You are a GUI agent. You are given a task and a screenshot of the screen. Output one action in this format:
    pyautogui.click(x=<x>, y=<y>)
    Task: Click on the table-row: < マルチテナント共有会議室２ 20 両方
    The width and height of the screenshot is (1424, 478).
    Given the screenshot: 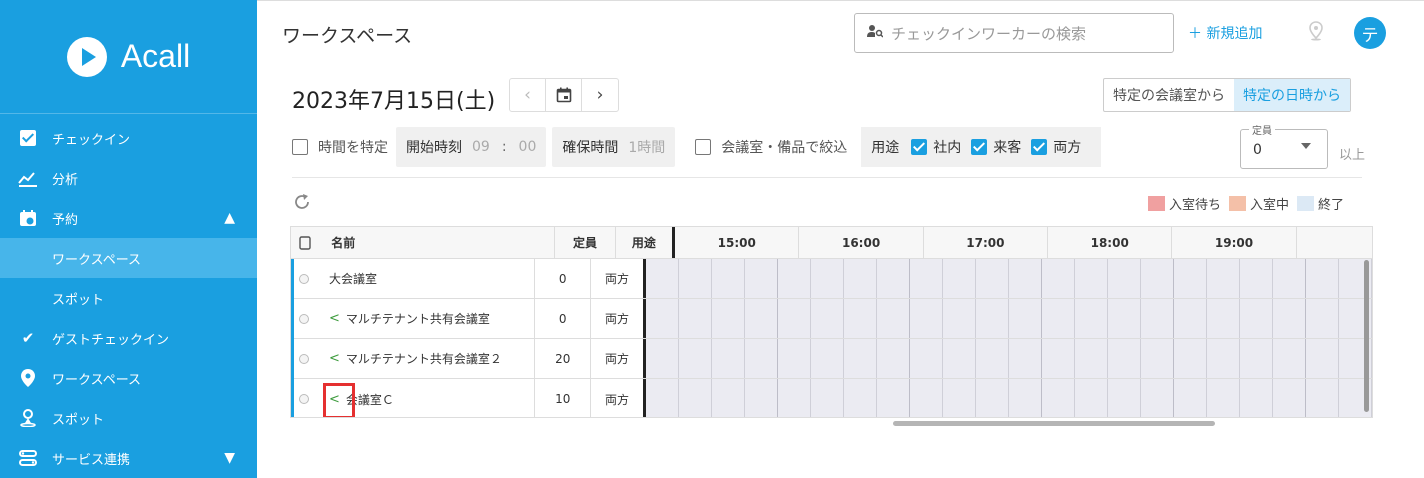 What is the action you would take?
    pyautogui.click(x=831, y=359)
    